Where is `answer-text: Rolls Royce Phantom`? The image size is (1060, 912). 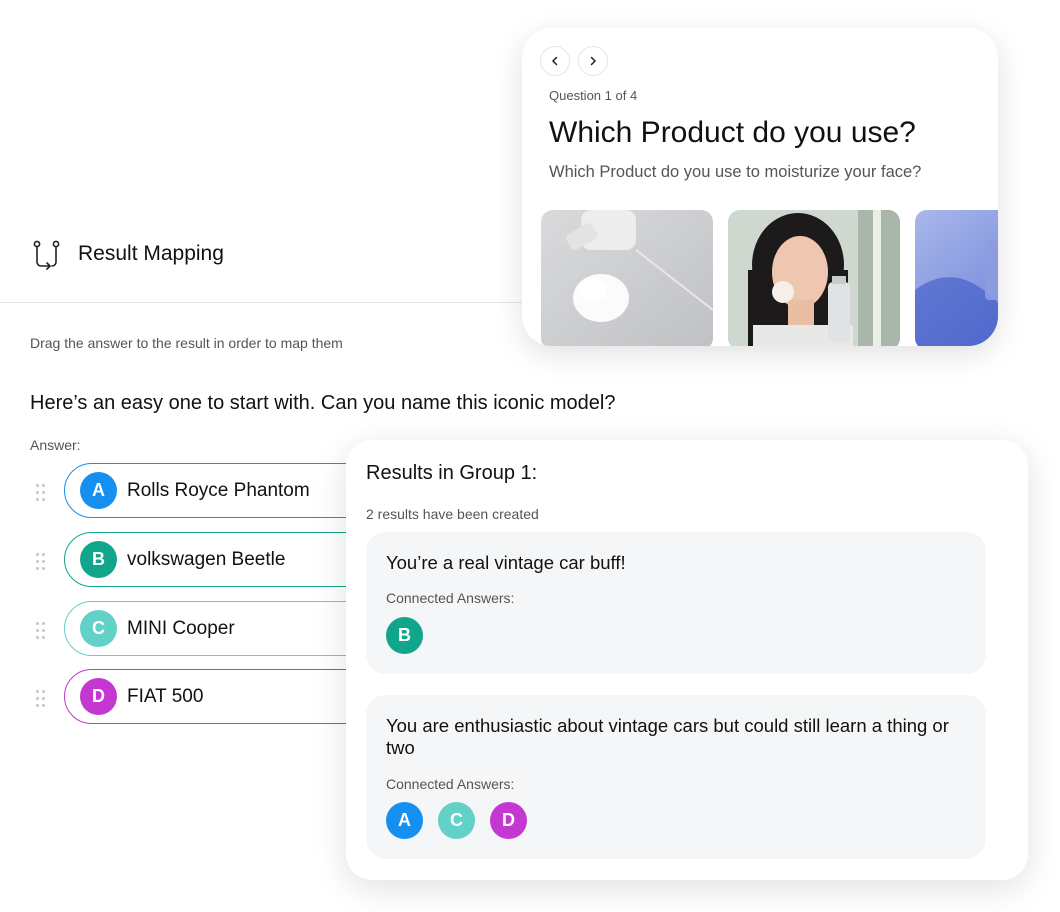 answer-text: Rolls Royce Phantom is located at coordinates (218, 490).